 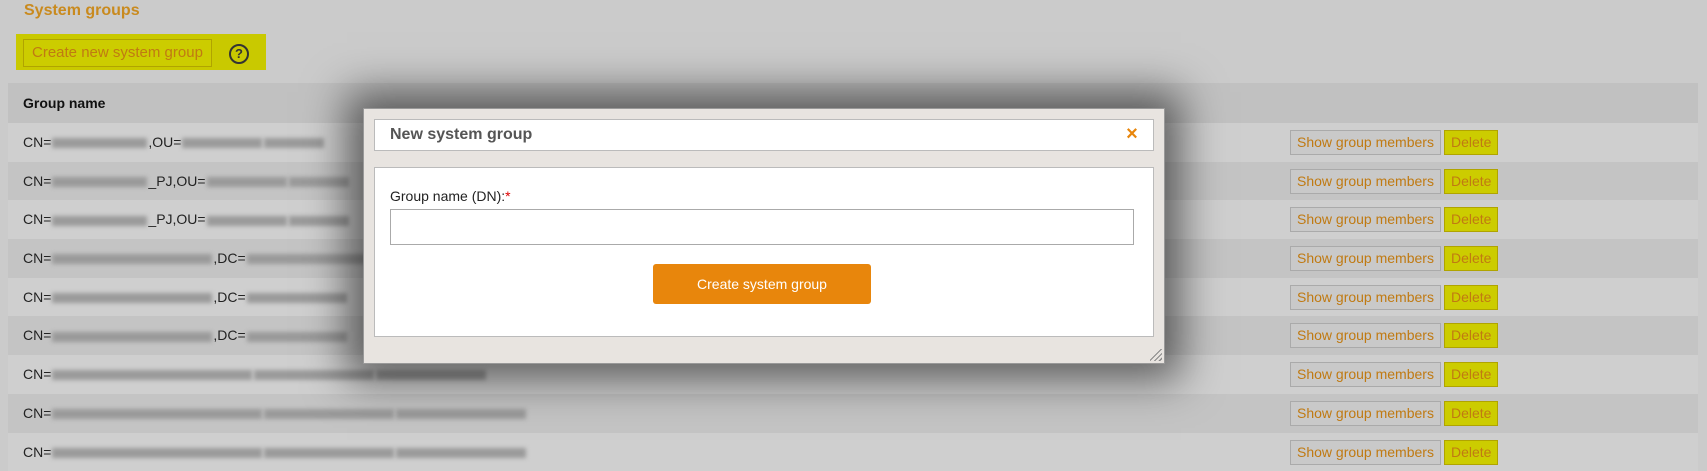 What do you see at coordinates (1132, 134) in the screenshot?
I see `close-icon: ×` at bounding box center [1132, 134].